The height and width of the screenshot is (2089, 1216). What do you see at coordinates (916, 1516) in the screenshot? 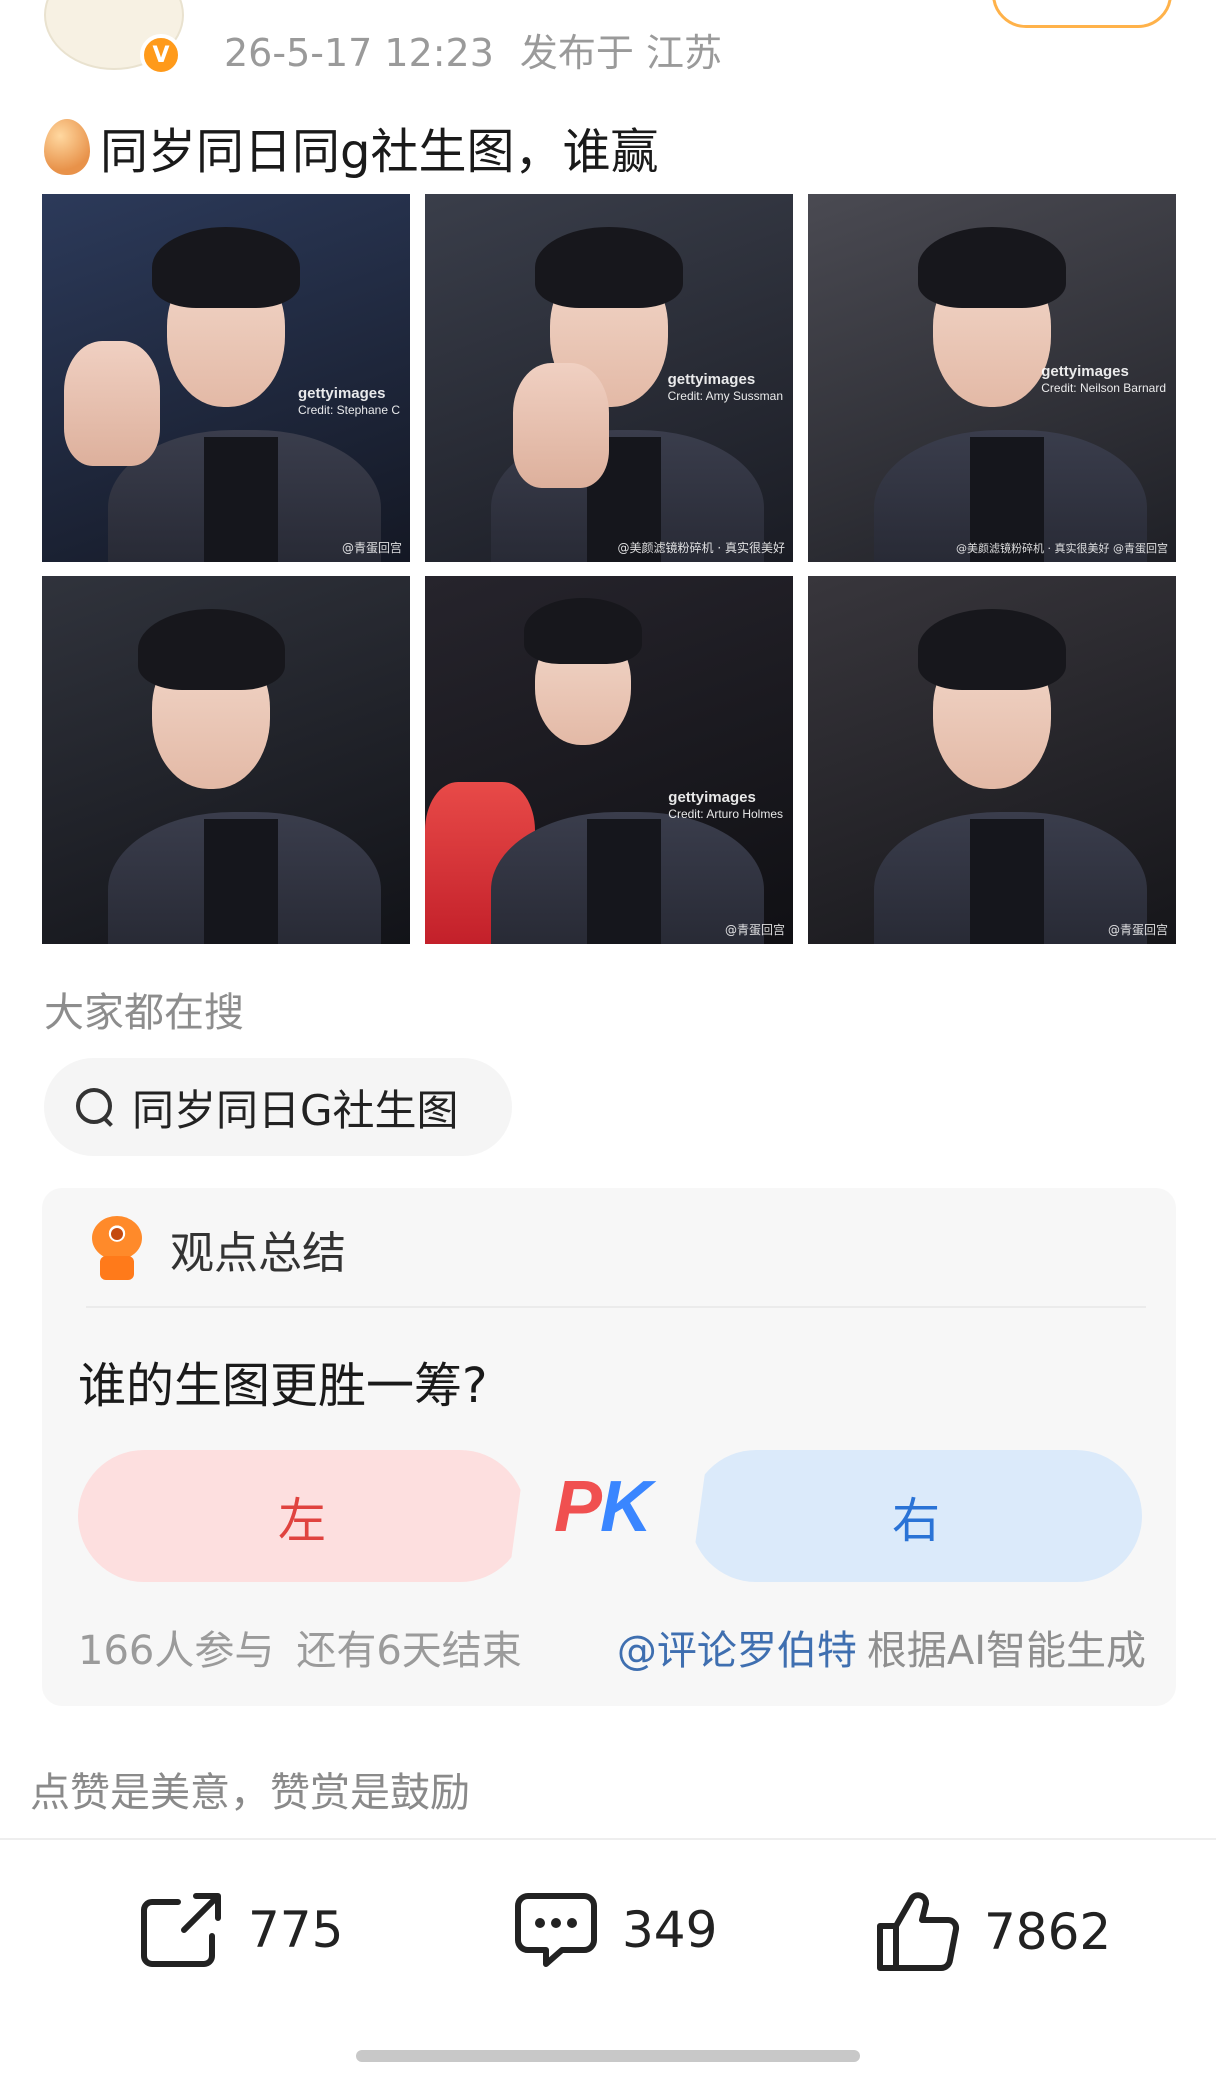
I see `poll-option-right: 右` at bounding box center [916, 1516].